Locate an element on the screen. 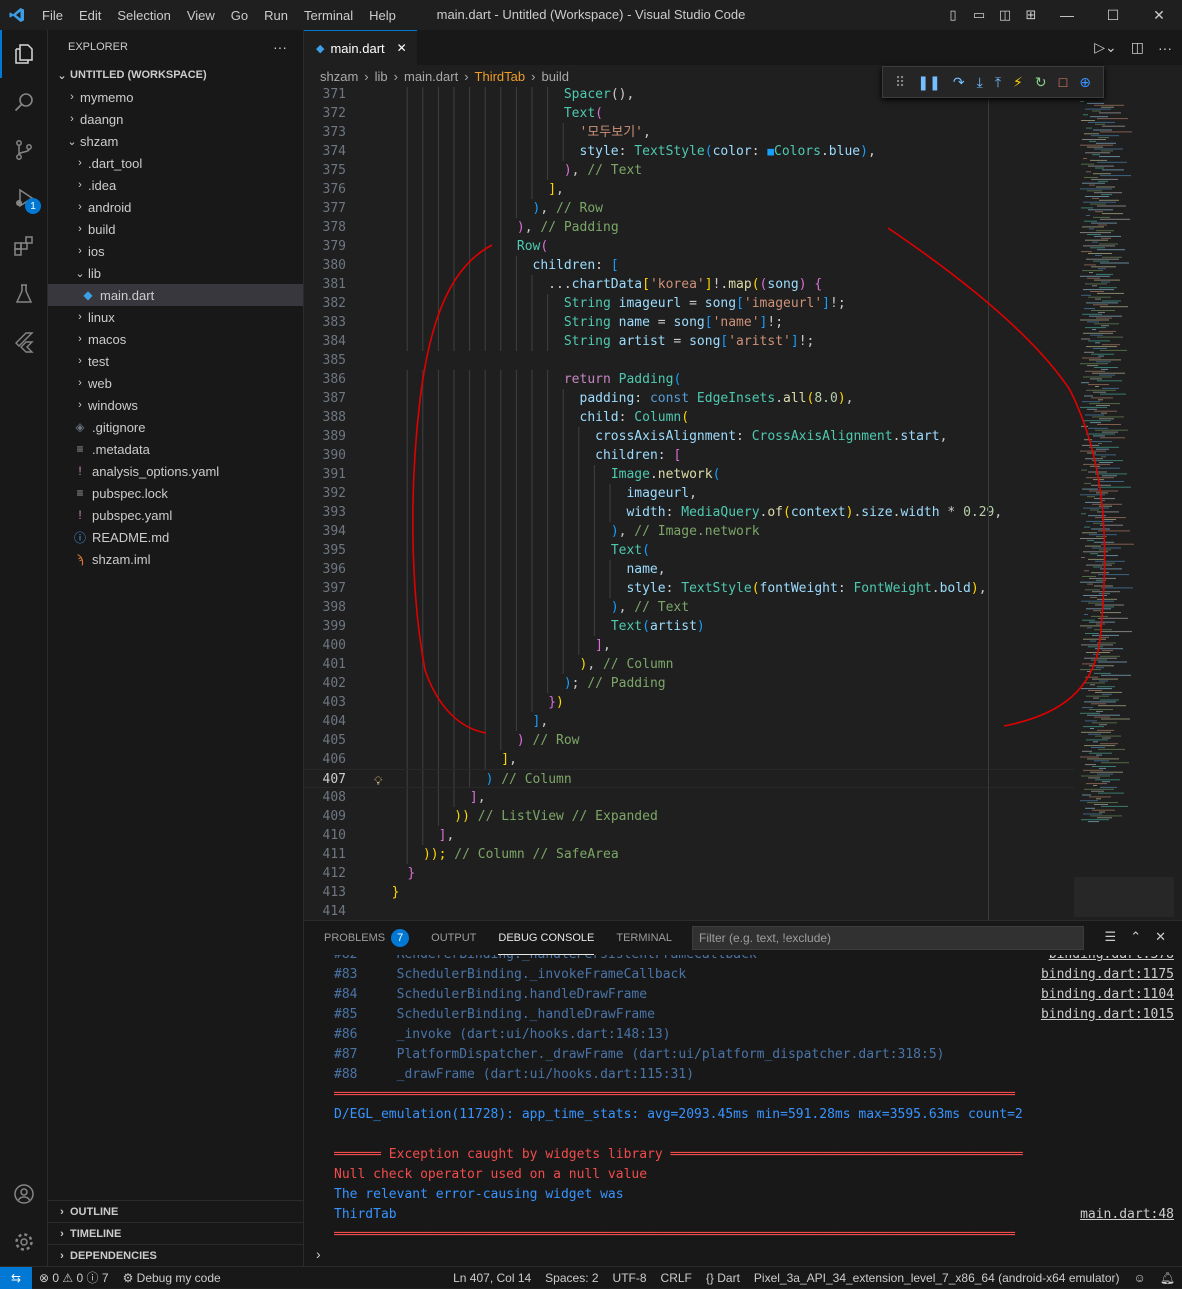 The width and height of the screenshot is (1182, 1289). more-actions-icon: ··· is located at coordinates (1165, 48).